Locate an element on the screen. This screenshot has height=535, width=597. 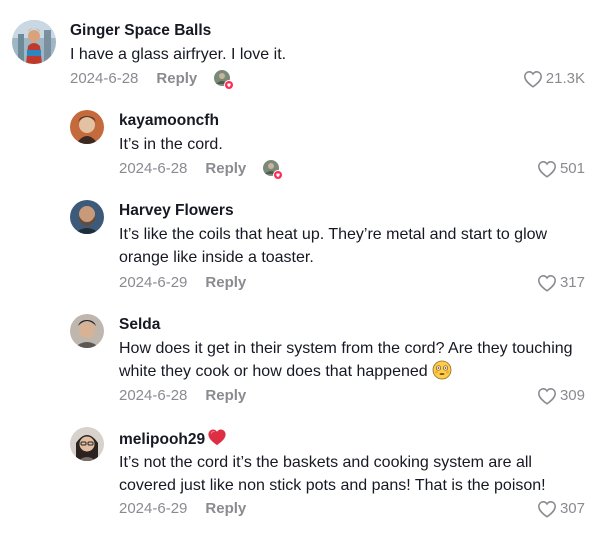
like-button: 309 is located at coordinates (561, 396).